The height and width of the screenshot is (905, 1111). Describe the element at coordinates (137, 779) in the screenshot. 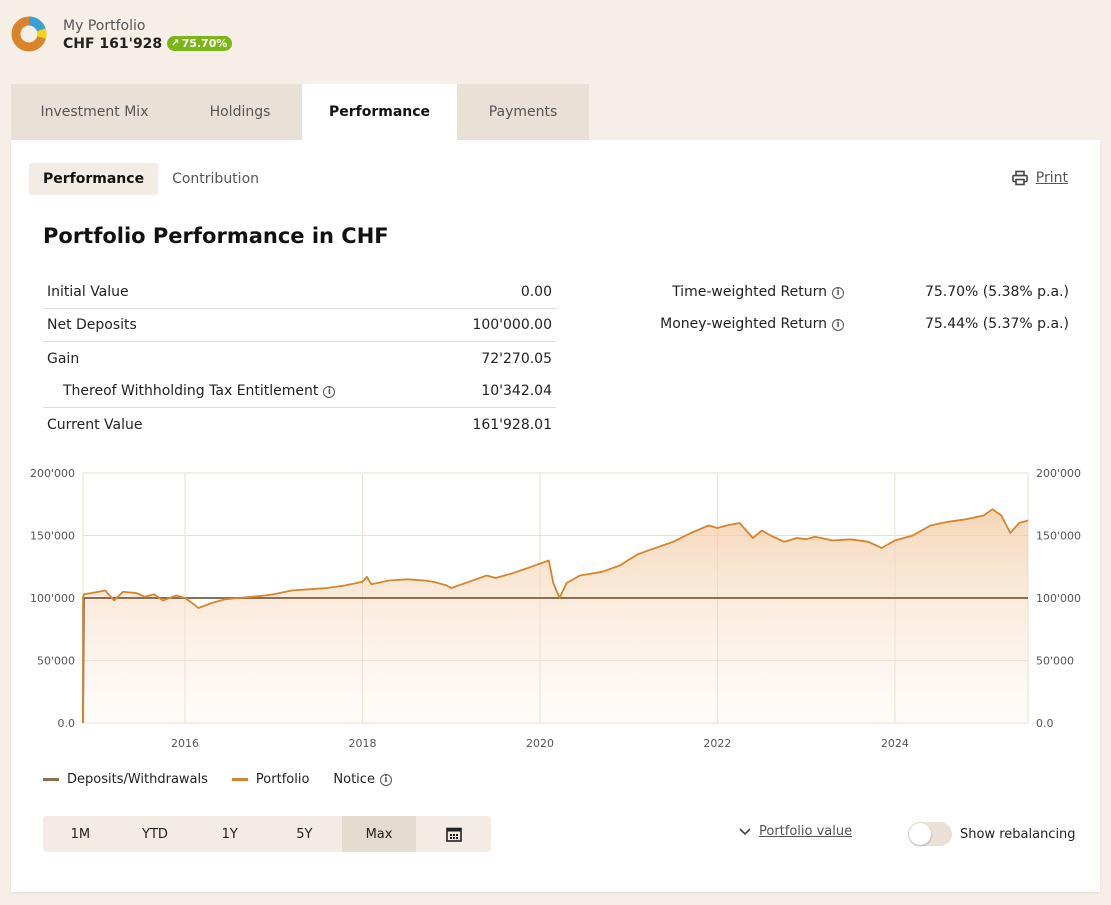

I see `legend-label: Deposits/Withdrawals` at that location.